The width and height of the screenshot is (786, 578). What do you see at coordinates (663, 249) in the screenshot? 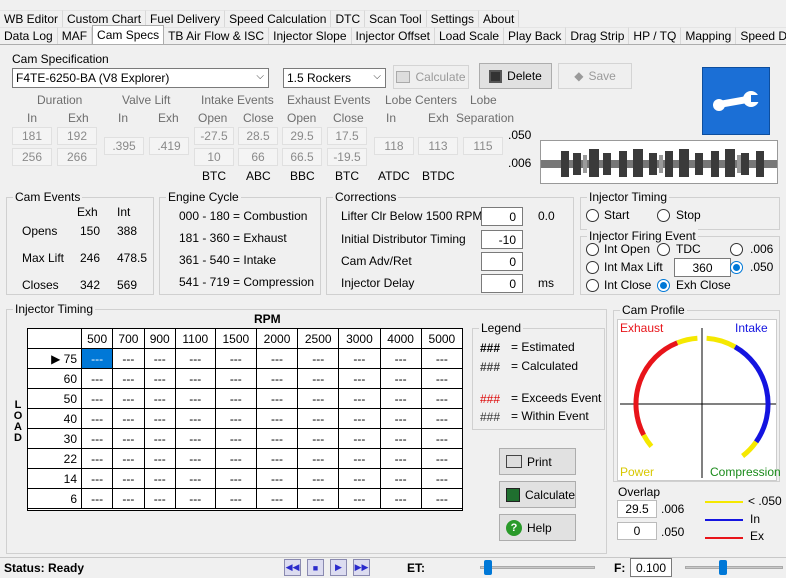
I see `tdc-radio` at bounding box center [663, 249].